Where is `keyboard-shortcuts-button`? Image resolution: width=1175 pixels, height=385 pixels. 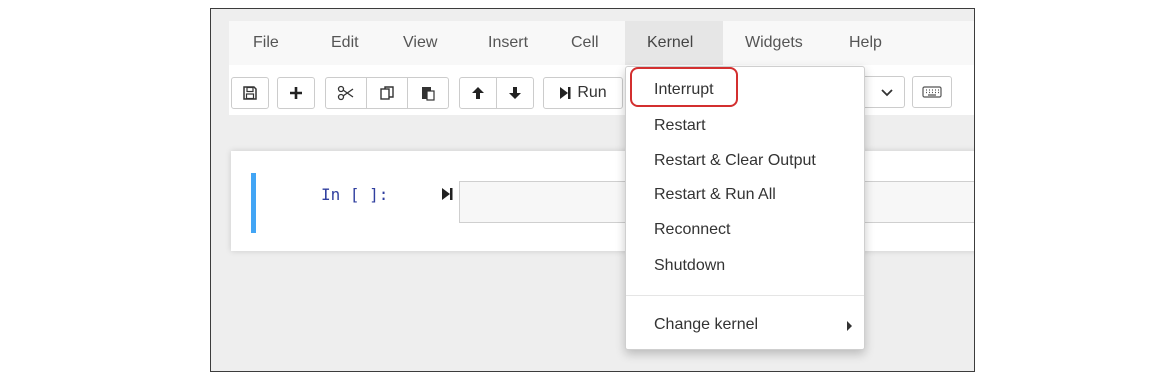
keyboard-shortcuts-button is located at coordinates (932, 92).